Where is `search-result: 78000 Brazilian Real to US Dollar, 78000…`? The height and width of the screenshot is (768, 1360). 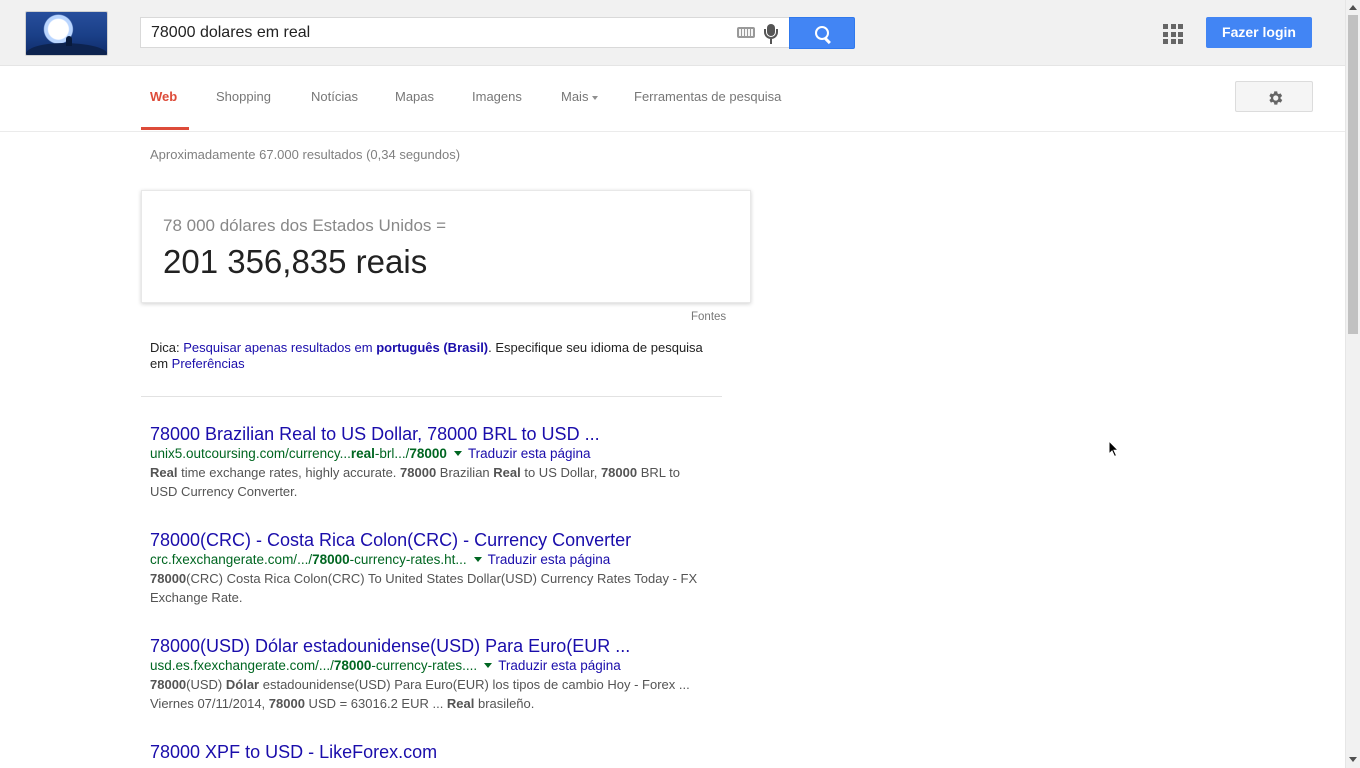
search-result: 78000 Brazilian Real to US Dollar, 78000… is located at coordinates (430, 462).